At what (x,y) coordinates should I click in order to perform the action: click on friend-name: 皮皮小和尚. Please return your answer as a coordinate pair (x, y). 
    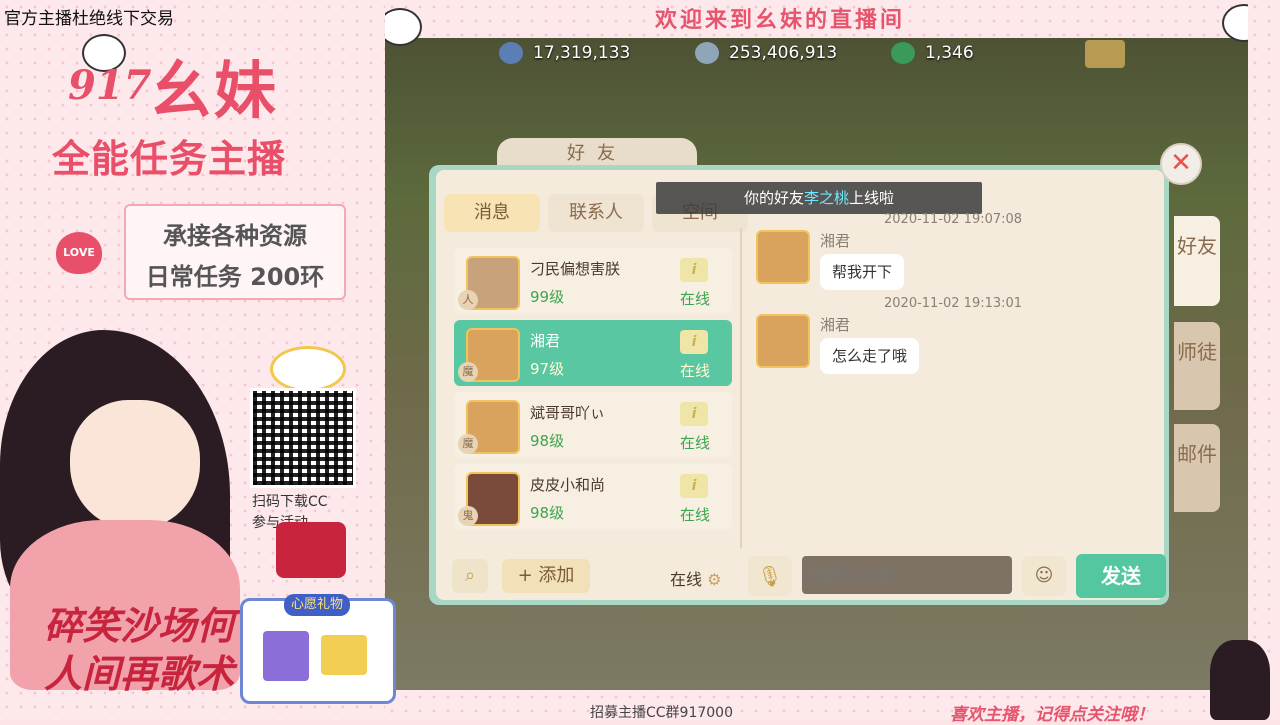
    Looking at the image, I should click on (568, 485).